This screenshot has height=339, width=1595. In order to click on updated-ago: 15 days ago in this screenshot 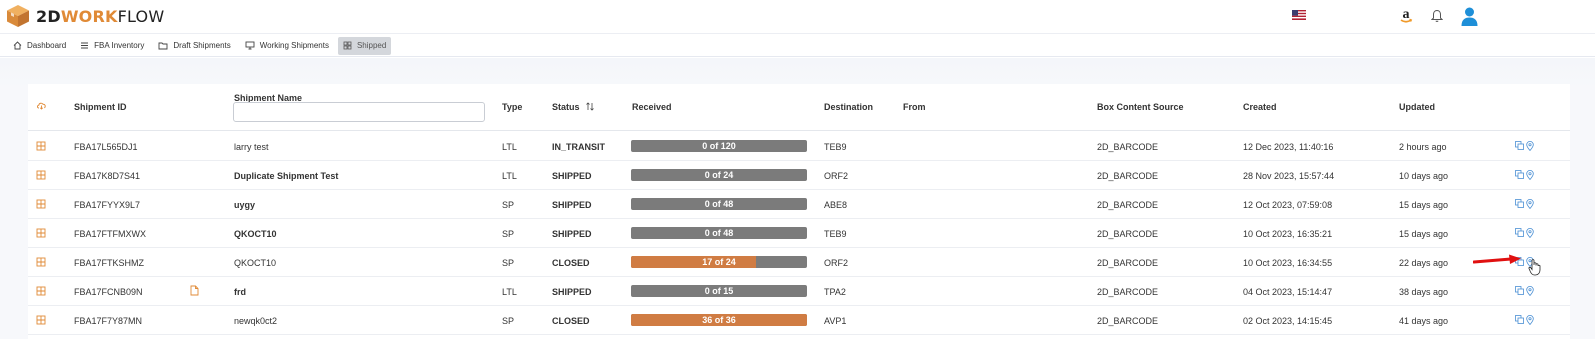, I will do `click(1424, 234)`.